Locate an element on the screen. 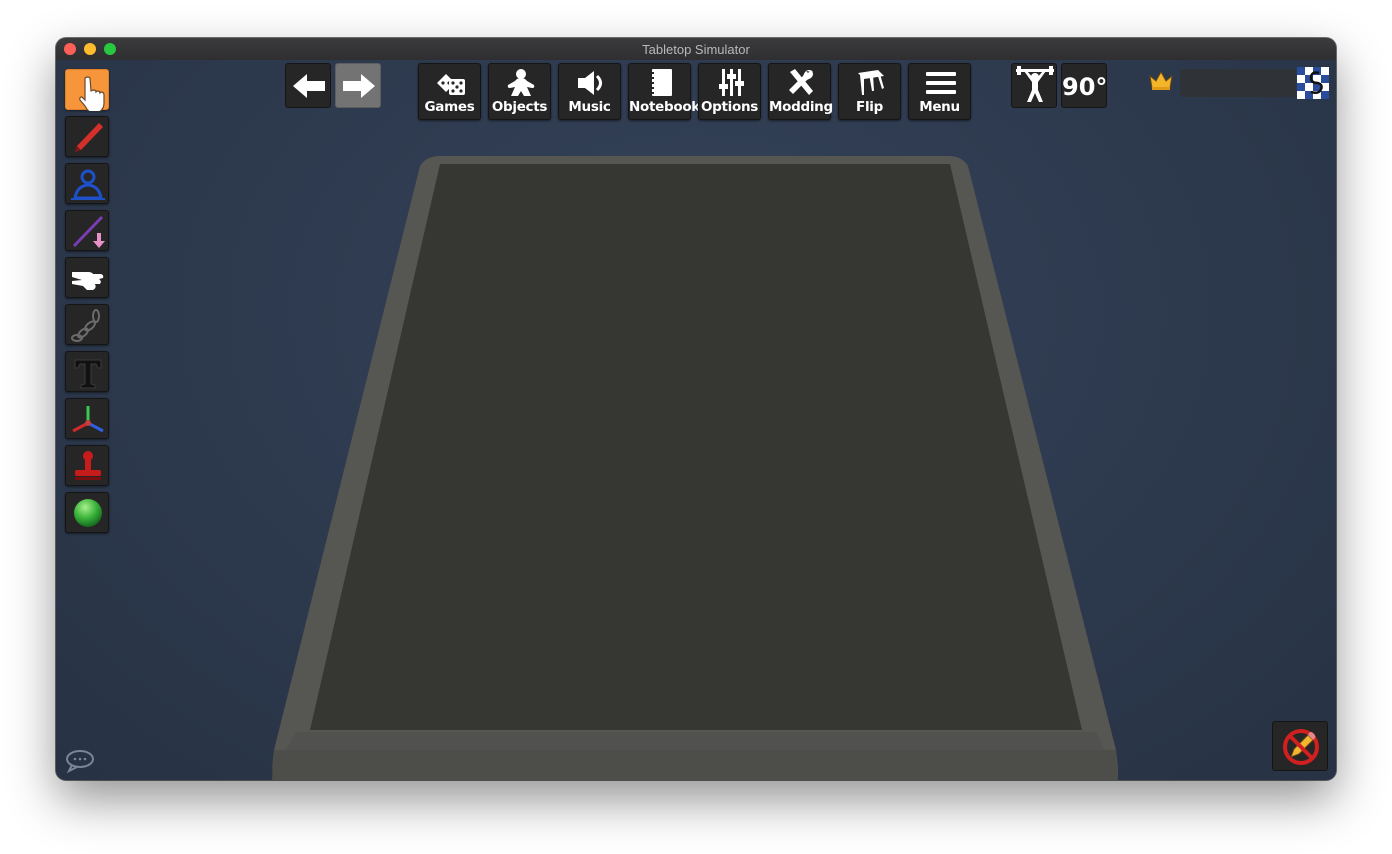 The width and height of the screenshot is (1392, 854). menu-button: Menu is located at coordinates (939, 91).